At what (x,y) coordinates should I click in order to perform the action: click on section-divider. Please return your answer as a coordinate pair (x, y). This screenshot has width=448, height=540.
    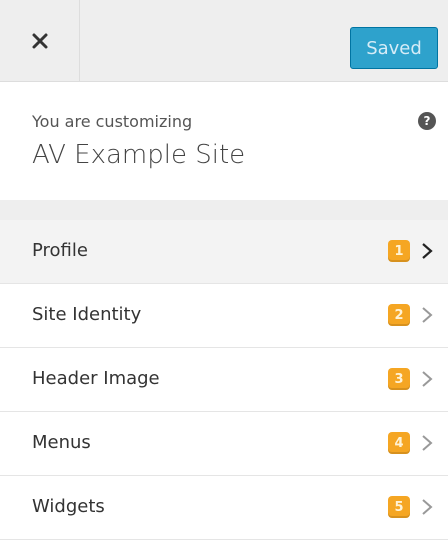
    Looking at the image, I should click on (224, 210).